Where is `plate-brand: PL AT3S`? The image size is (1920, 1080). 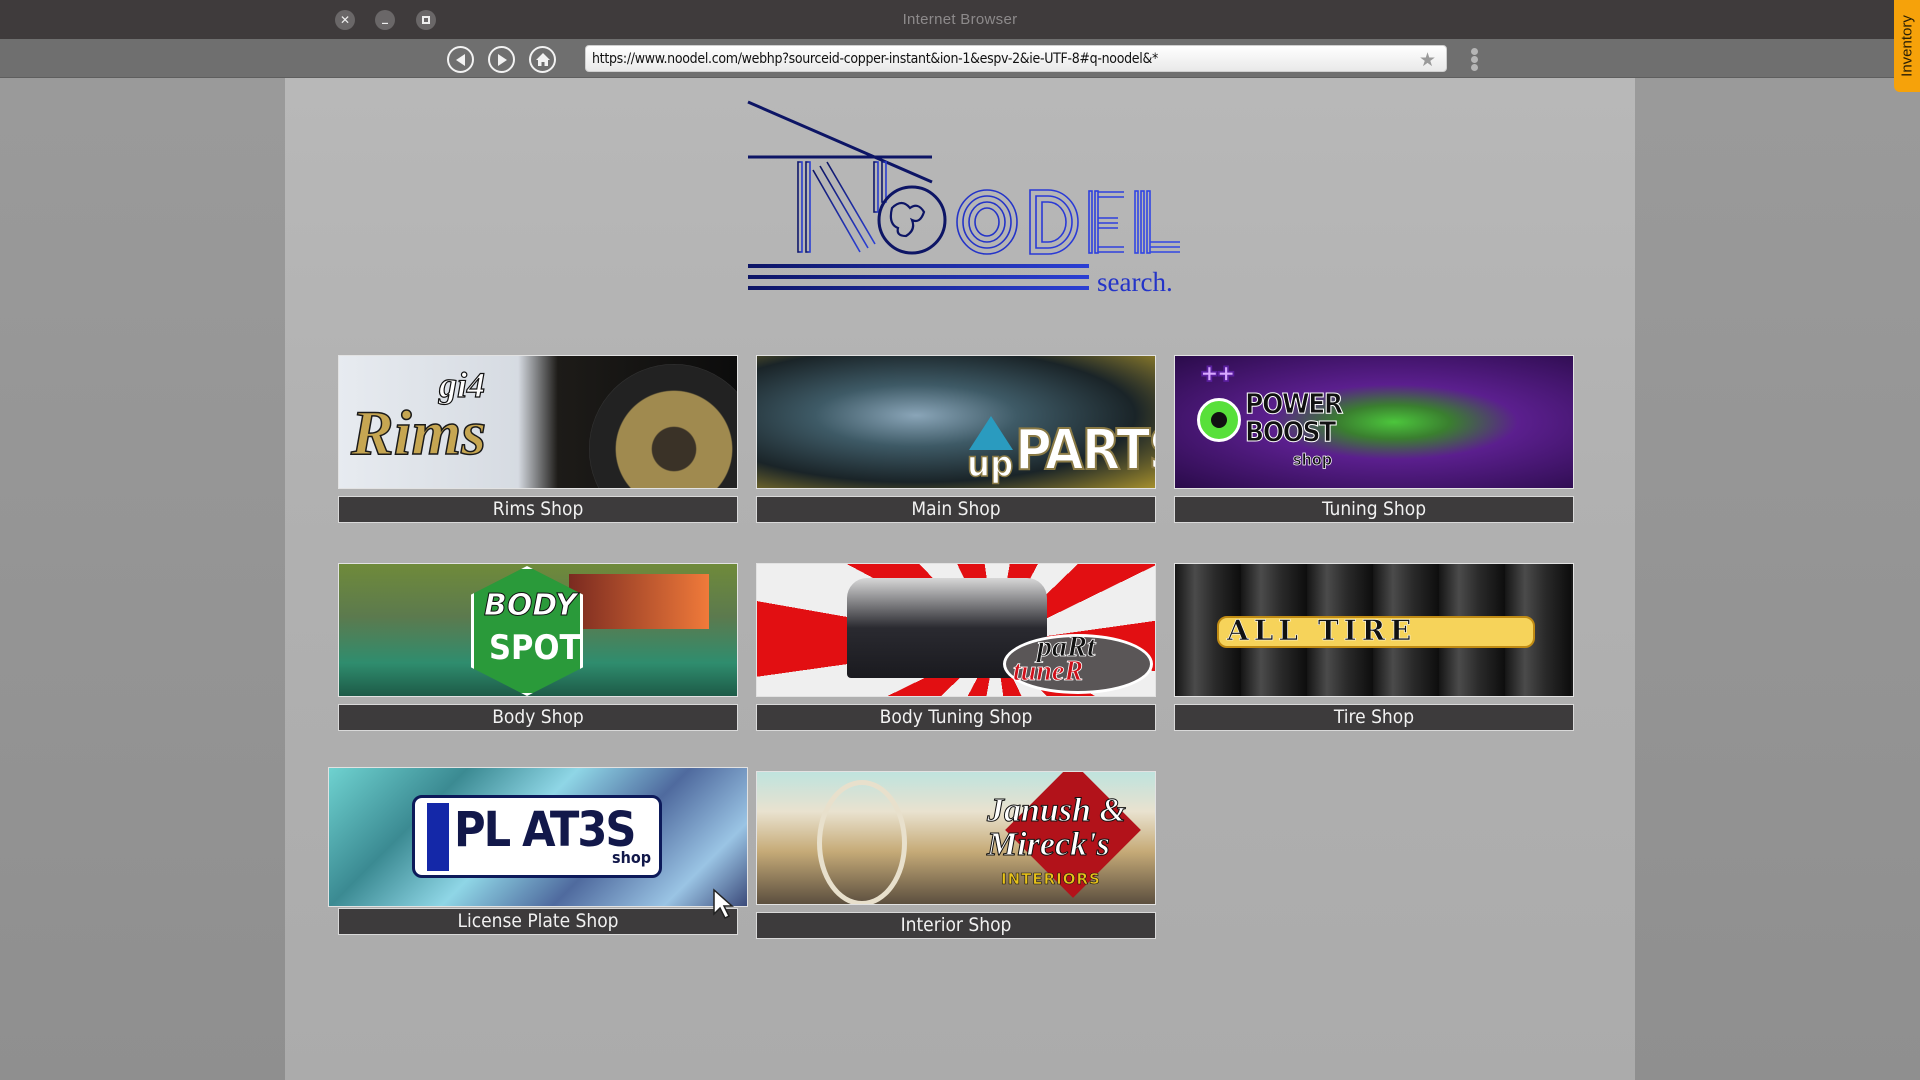 plate-brand: PL AT3S is located at coordinates (545, 830).